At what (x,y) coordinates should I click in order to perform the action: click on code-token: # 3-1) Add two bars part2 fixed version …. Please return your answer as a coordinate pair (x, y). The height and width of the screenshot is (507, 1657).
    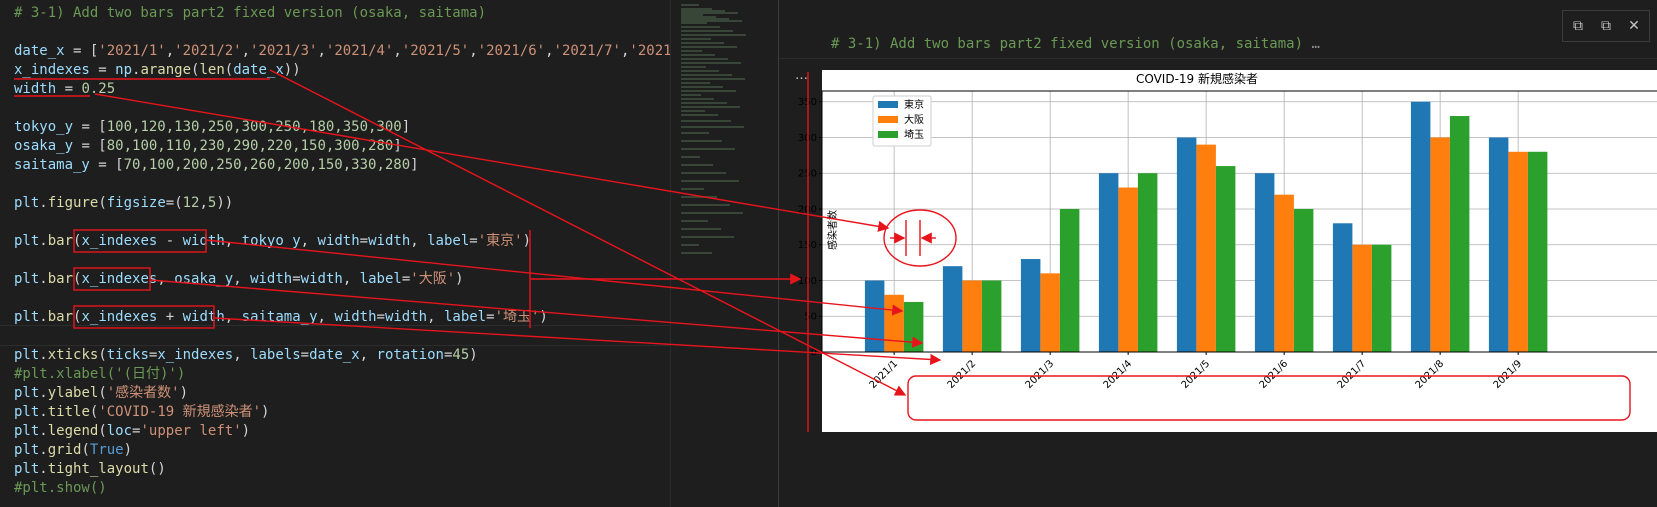
    Looking at the image, I should click on (250, 13).